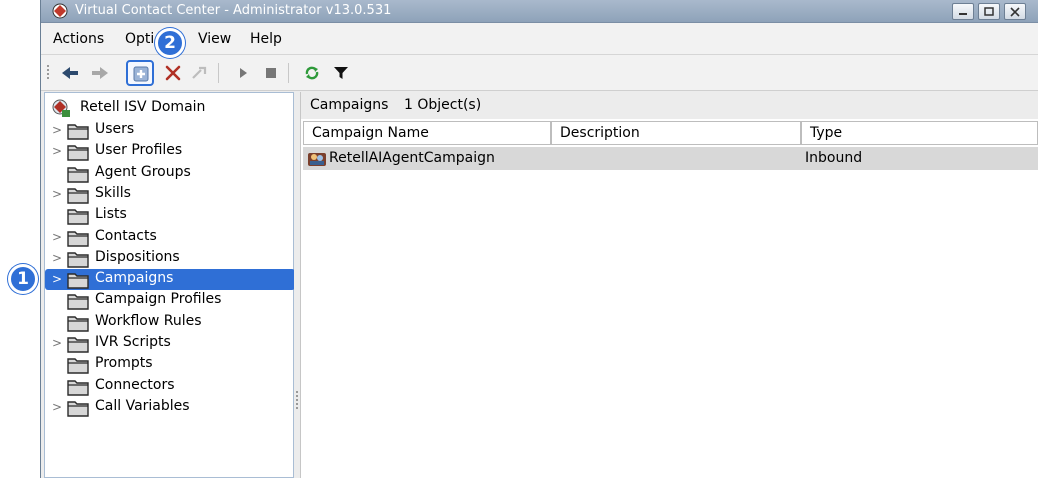 Image resolution: width=1038 pixels, height=478 pixels. Describe the element at coordinates (143, 107) in the screenshot. I see `tree-root-label: Retell ISV Domain` at that location.